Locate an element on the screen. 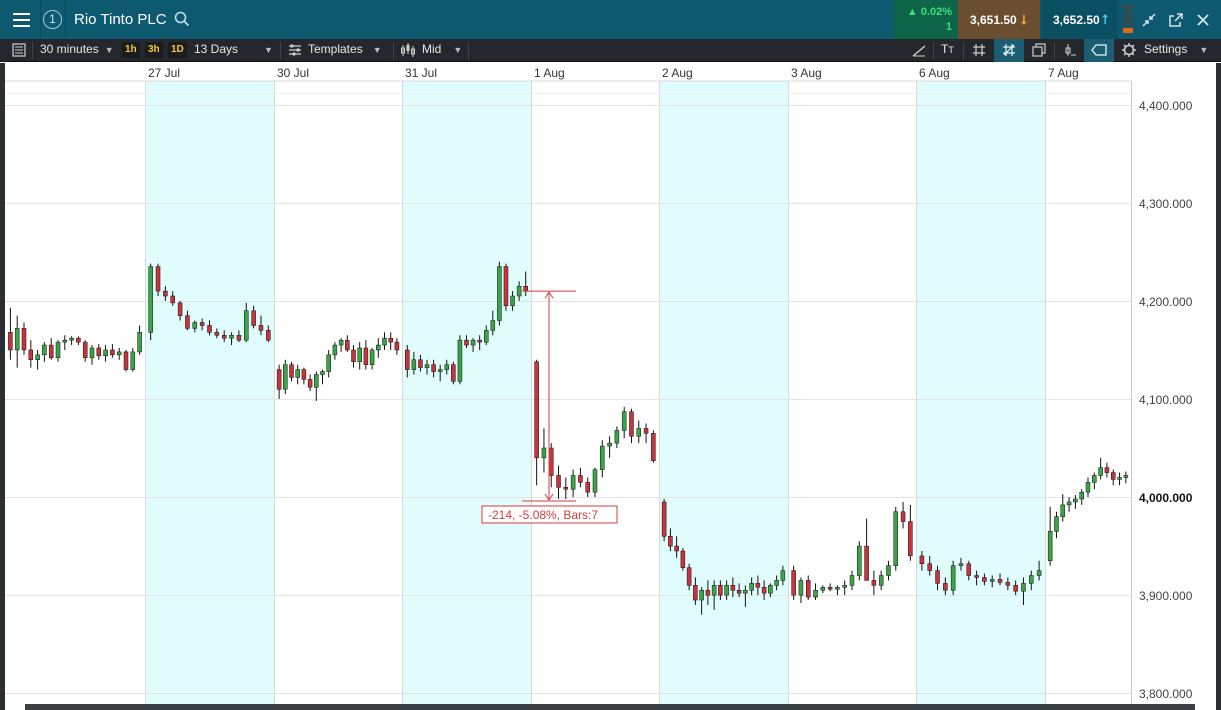  settings-dropdown: Settings ▼ is located at coordinates (1176, 50).